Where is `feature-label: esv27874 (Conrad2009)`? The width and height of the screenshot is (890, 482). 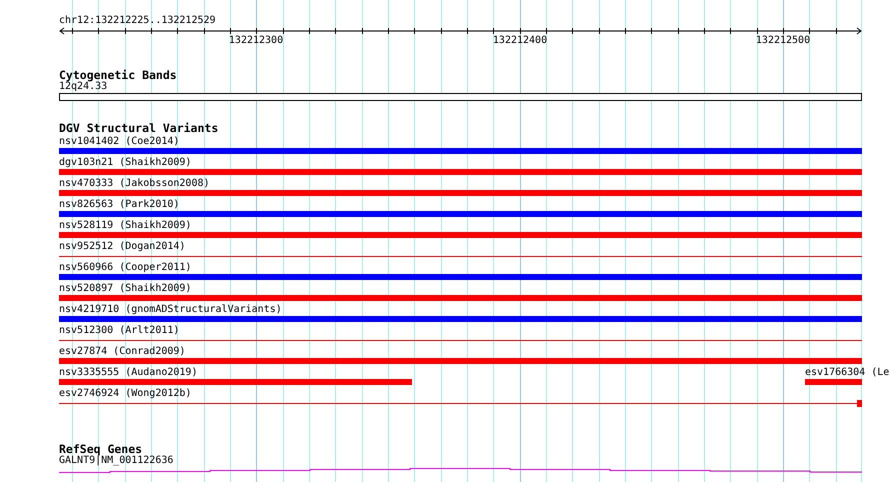 feature-label: esv27874 (Conrad2009) is located at coordinates (122, 351).